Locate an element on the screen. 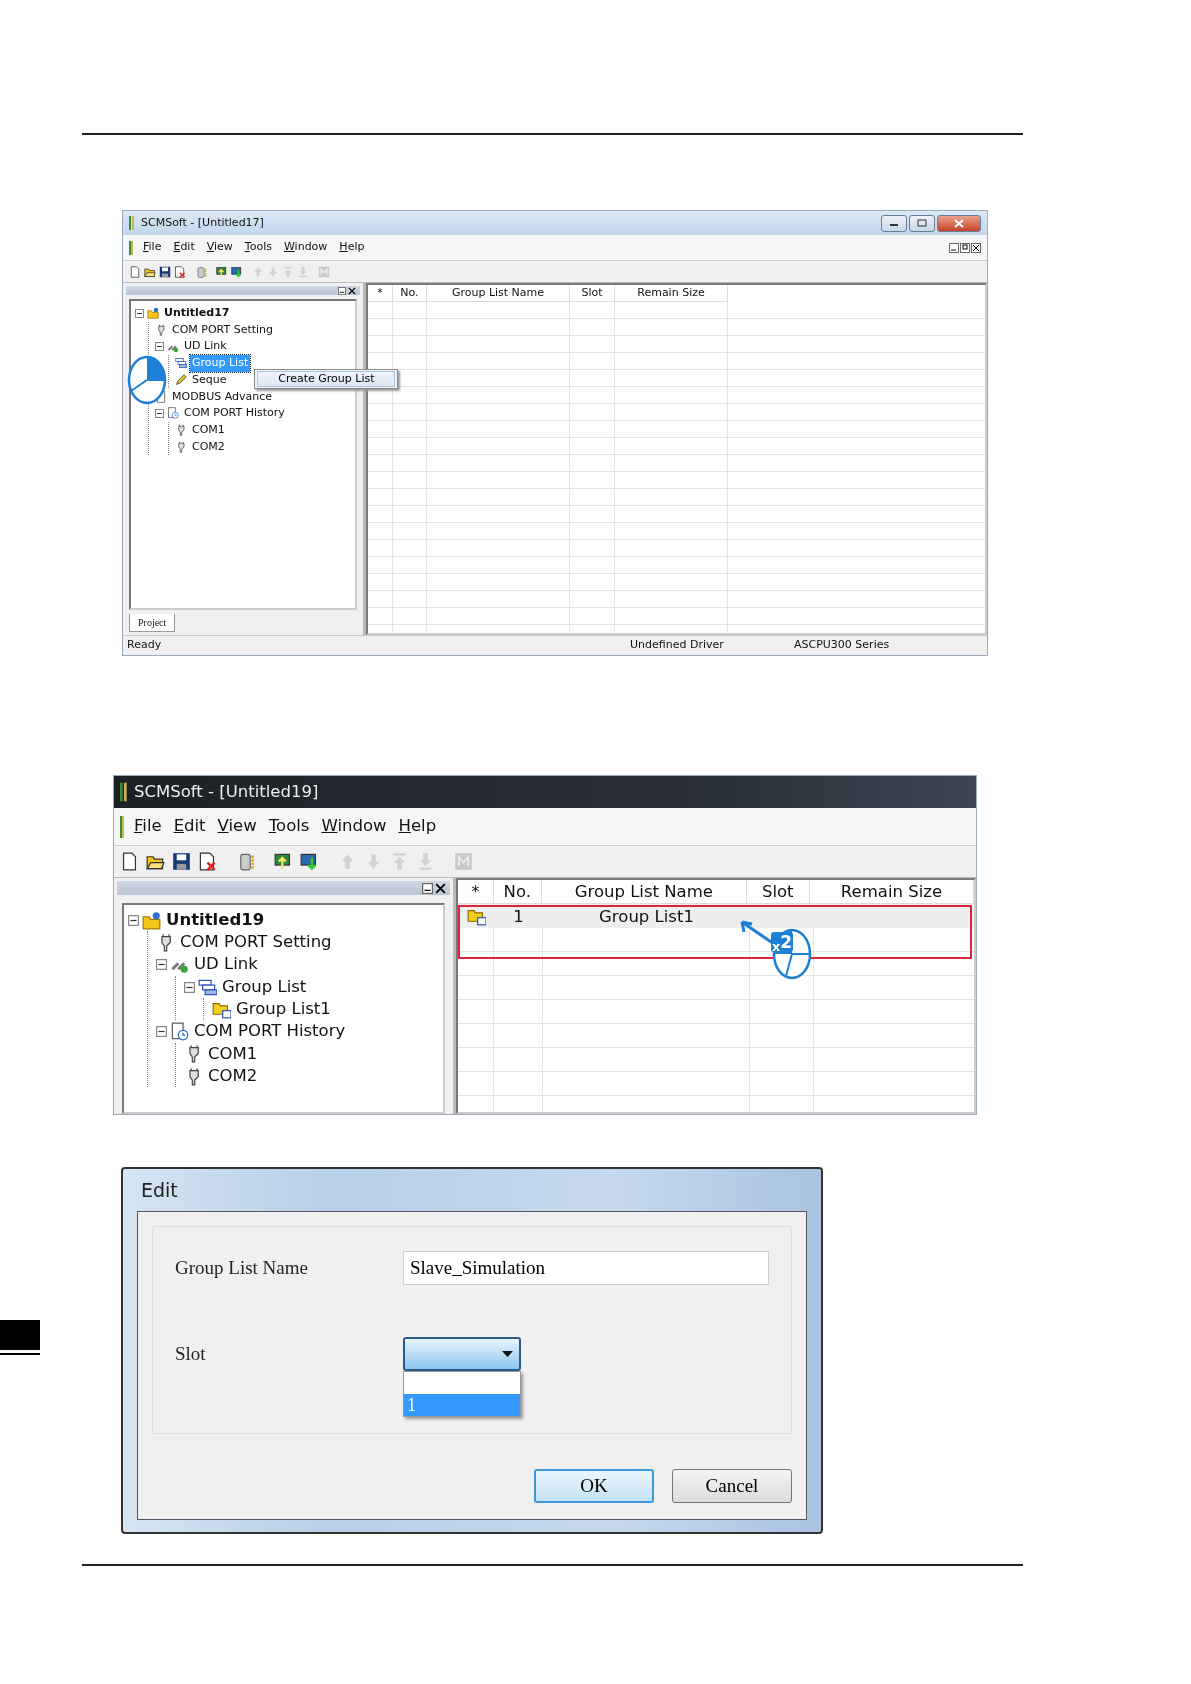 The image size is (1191, 1684). dialog-title: Edit is located at coordinates (159, 1190).